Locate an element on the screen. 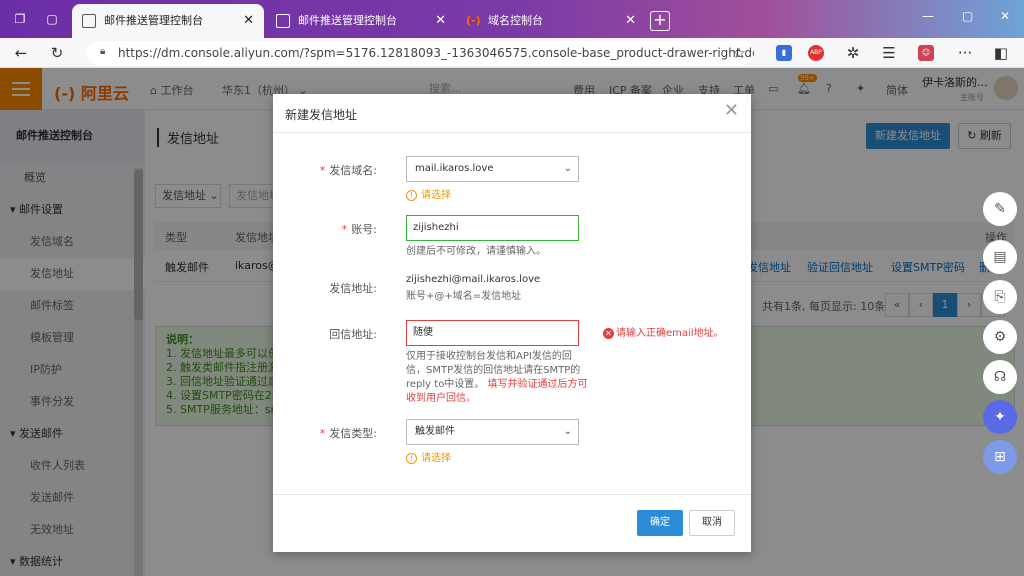  extension-icon: ▮ is located at coordinates (784, 53).